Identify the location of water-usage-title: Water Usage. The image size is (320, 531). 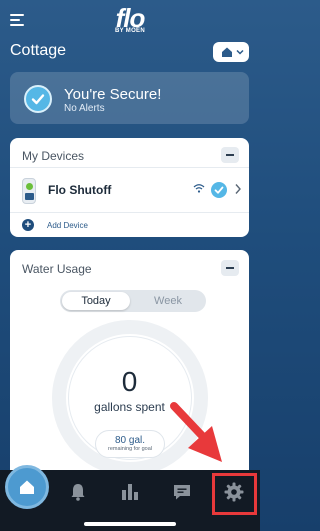
(57, 269).